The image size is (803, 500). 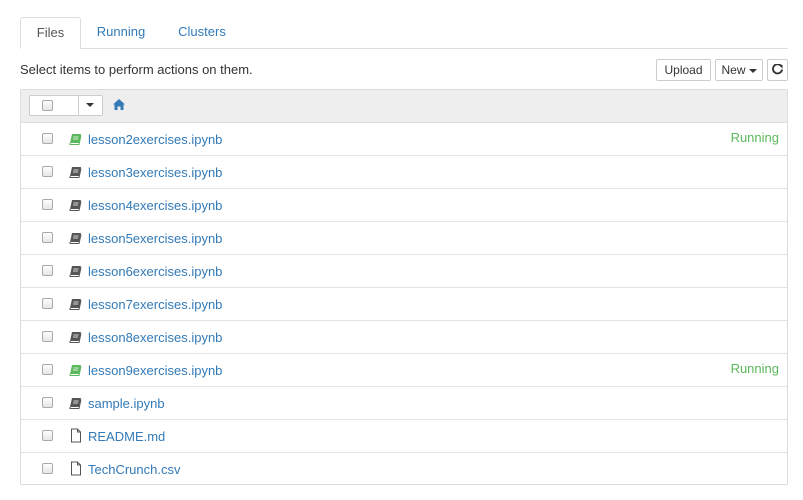 I want to click on list-item: sample.ipynb, so click(x=404, y=403).